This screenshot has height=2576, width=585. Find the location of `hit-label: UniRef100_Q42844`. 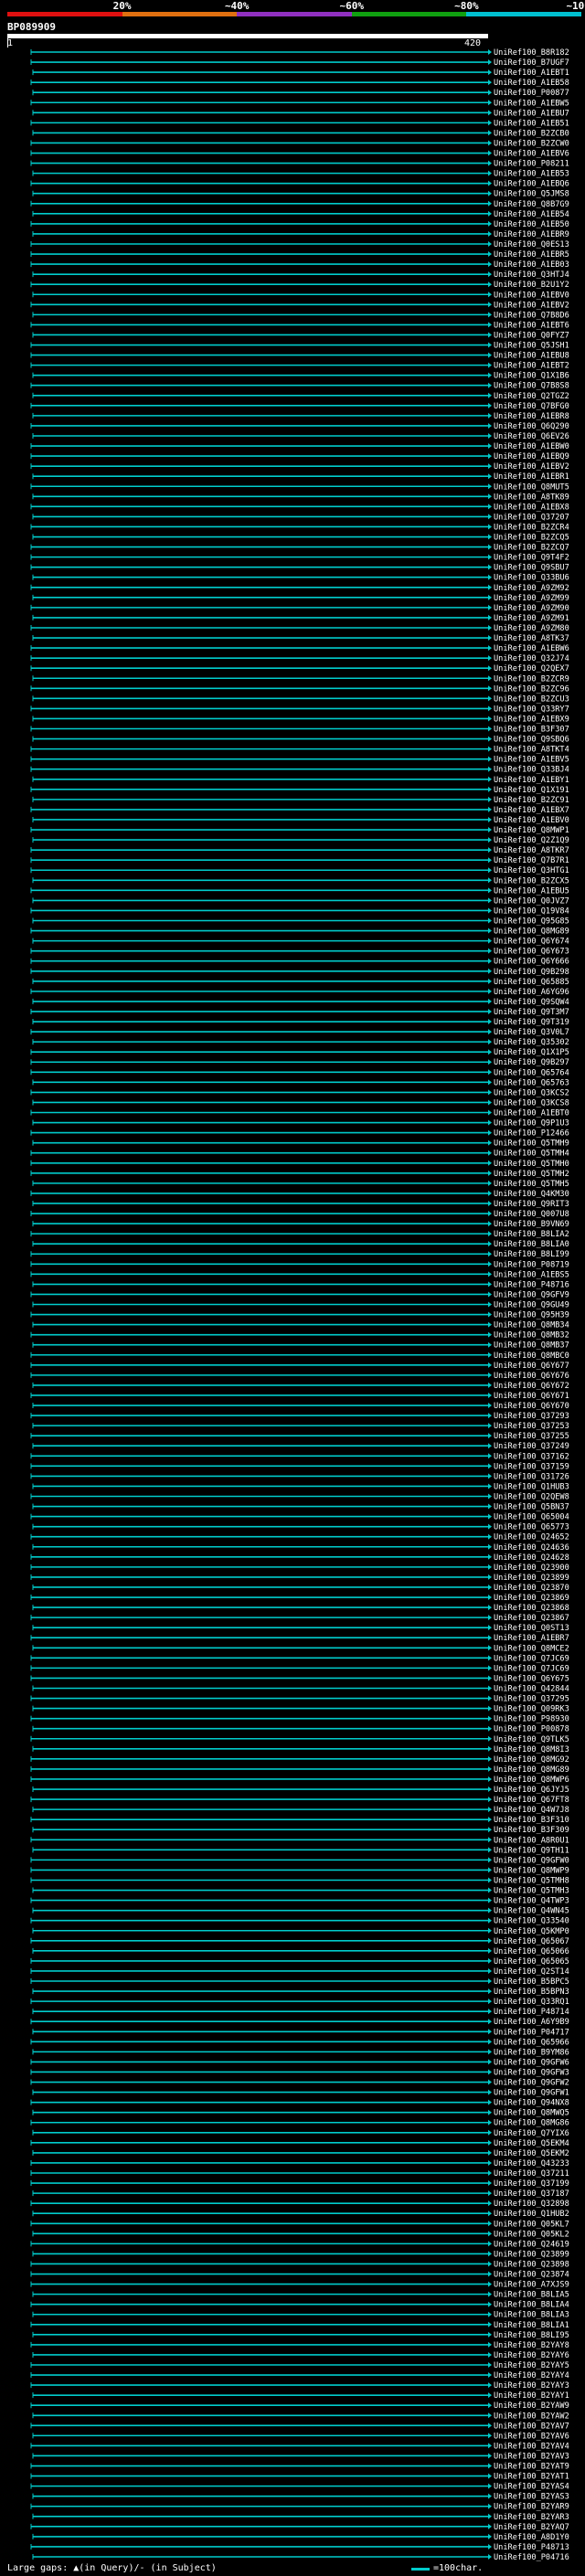

hit-label: UniRef100_Q42844 is located at coordinates (532, 1688).